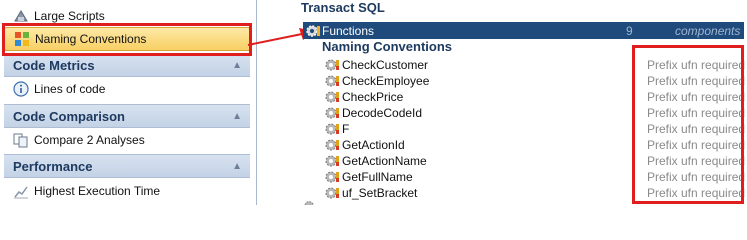  What do you see at coordinates (127, 16) in the screenshot?
I see `sidebar-item-large-scripts: Large Scripts` at bounding box center [127, 16].